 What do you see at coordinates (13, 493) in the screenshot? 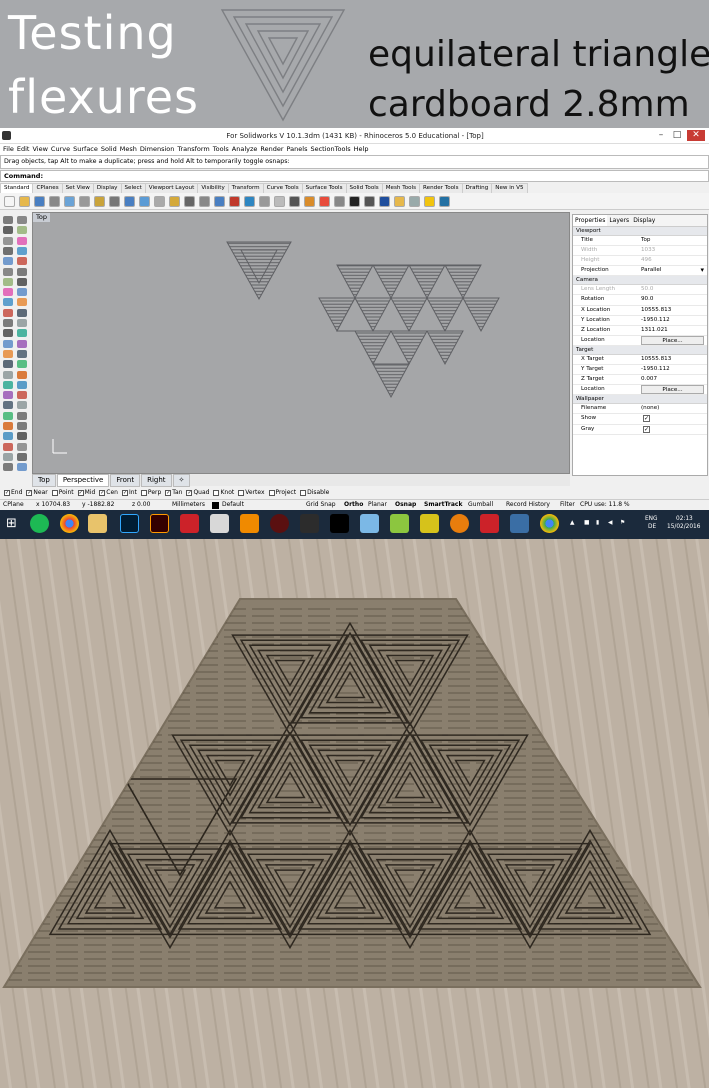
I see `osnap-end: ✓ End` at bounding box center [13, 493].